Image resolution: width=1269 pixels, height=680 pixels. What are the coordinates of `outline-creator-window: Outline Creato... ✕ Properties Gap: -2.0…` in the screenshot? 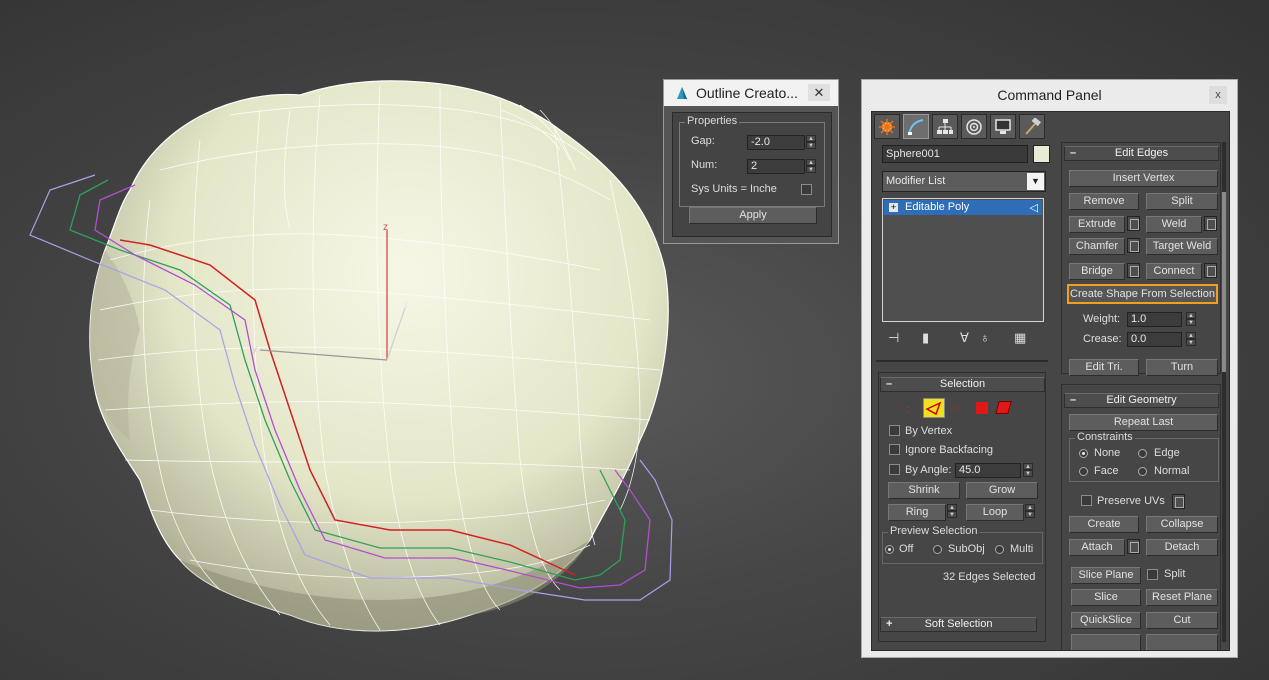 It's located at (751, 161).